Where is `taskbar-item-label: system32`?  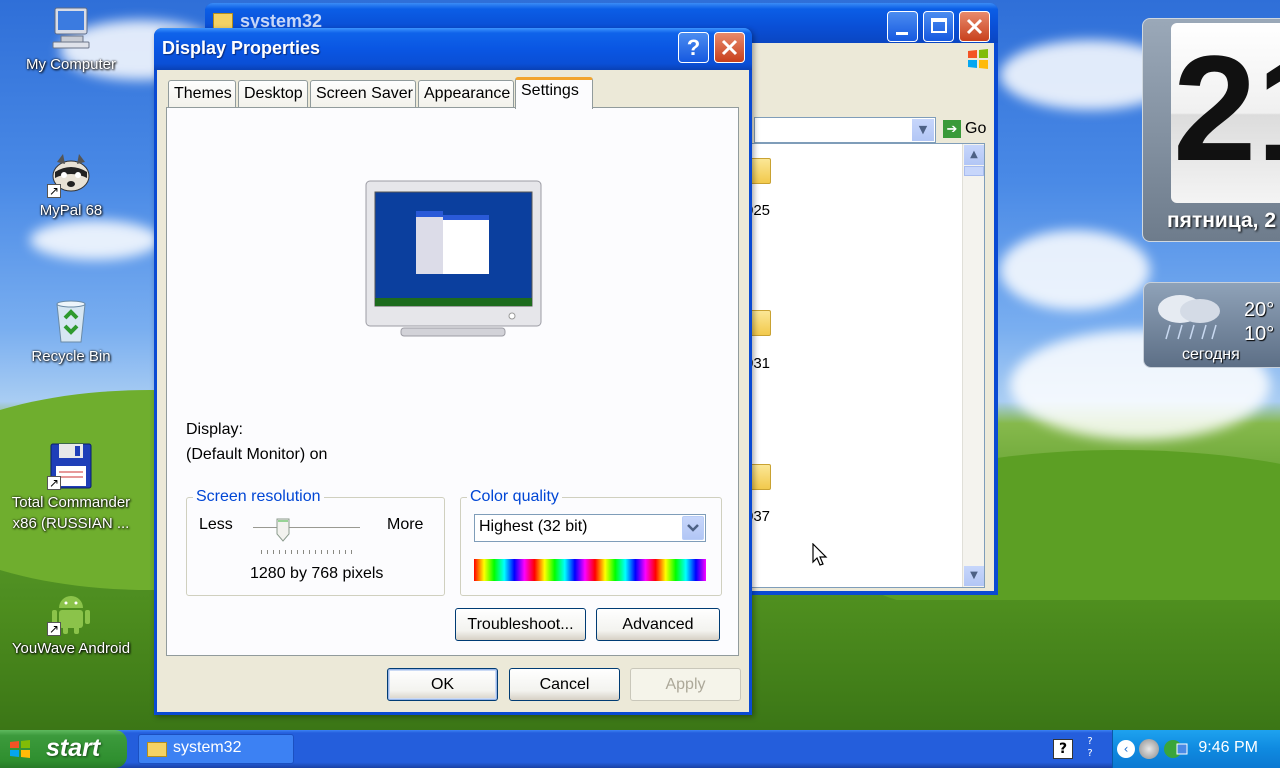
taskbar-item-label: system32 is located at coordinates (207, 747).